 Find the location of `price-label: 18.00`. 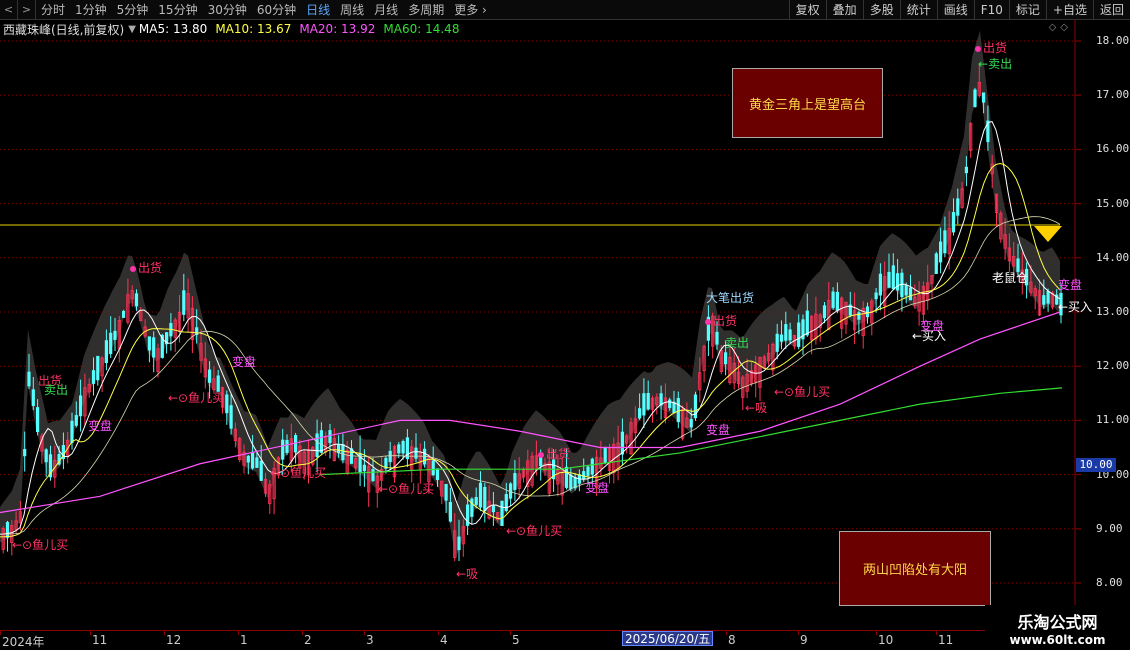

price-label: 18.00 is located at coordinates (1113, 40).